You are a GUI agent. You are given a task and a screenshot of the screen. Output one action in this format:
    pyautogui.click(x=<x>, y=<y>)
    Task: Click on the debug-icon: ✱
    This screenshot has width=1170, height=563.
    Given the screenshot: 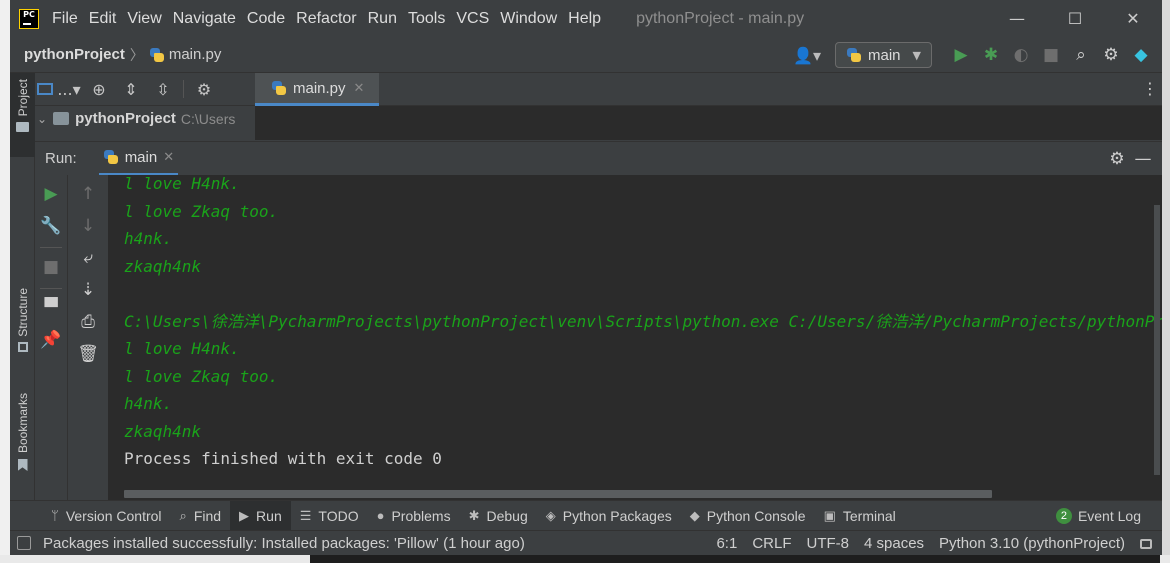 What is the action you would take?
    pyautogui.click(x=991, y=55)
    